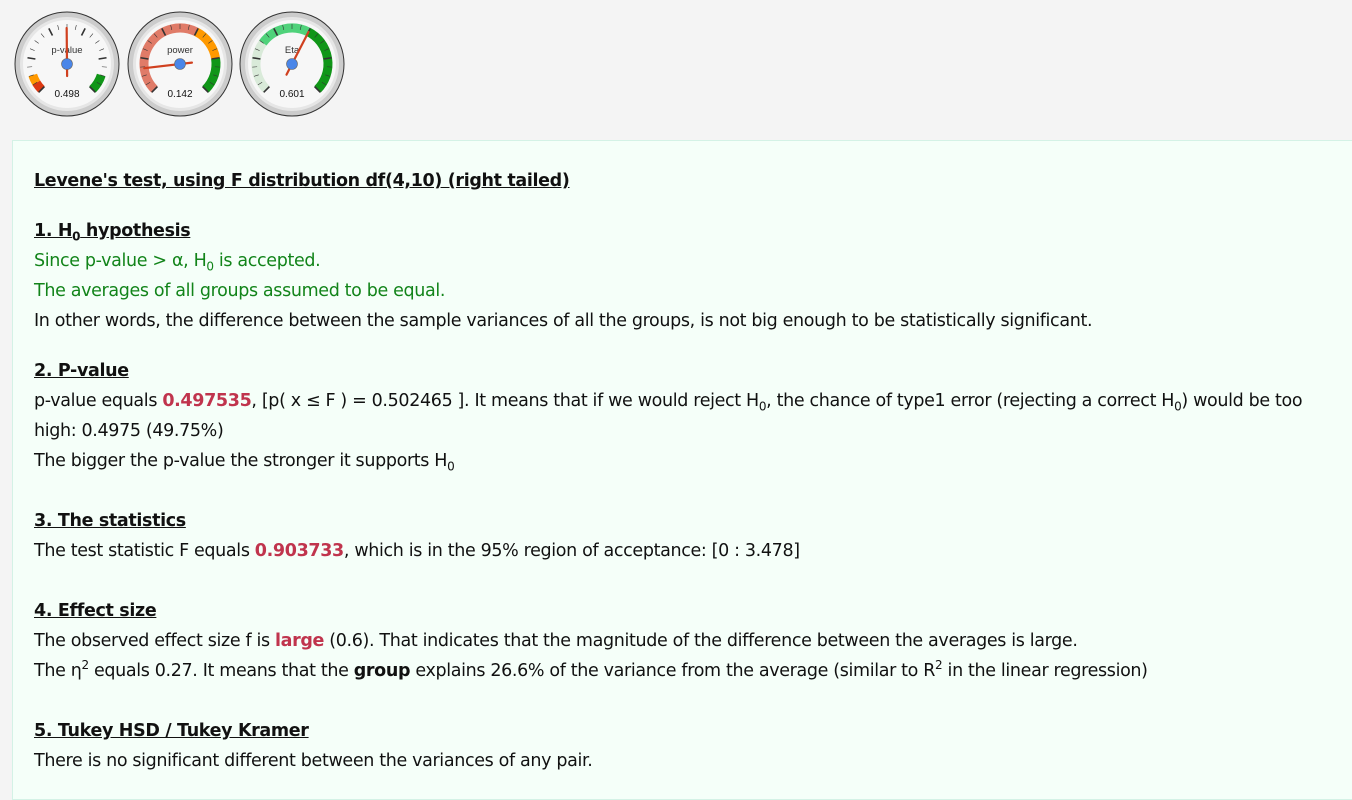 This screenshot has height=800, width=1352. Describe the element at coordinates (689, 261) in the screenshot. I see `hypothesis-result: Since p-value > α, H0 is accepted.` at that location.